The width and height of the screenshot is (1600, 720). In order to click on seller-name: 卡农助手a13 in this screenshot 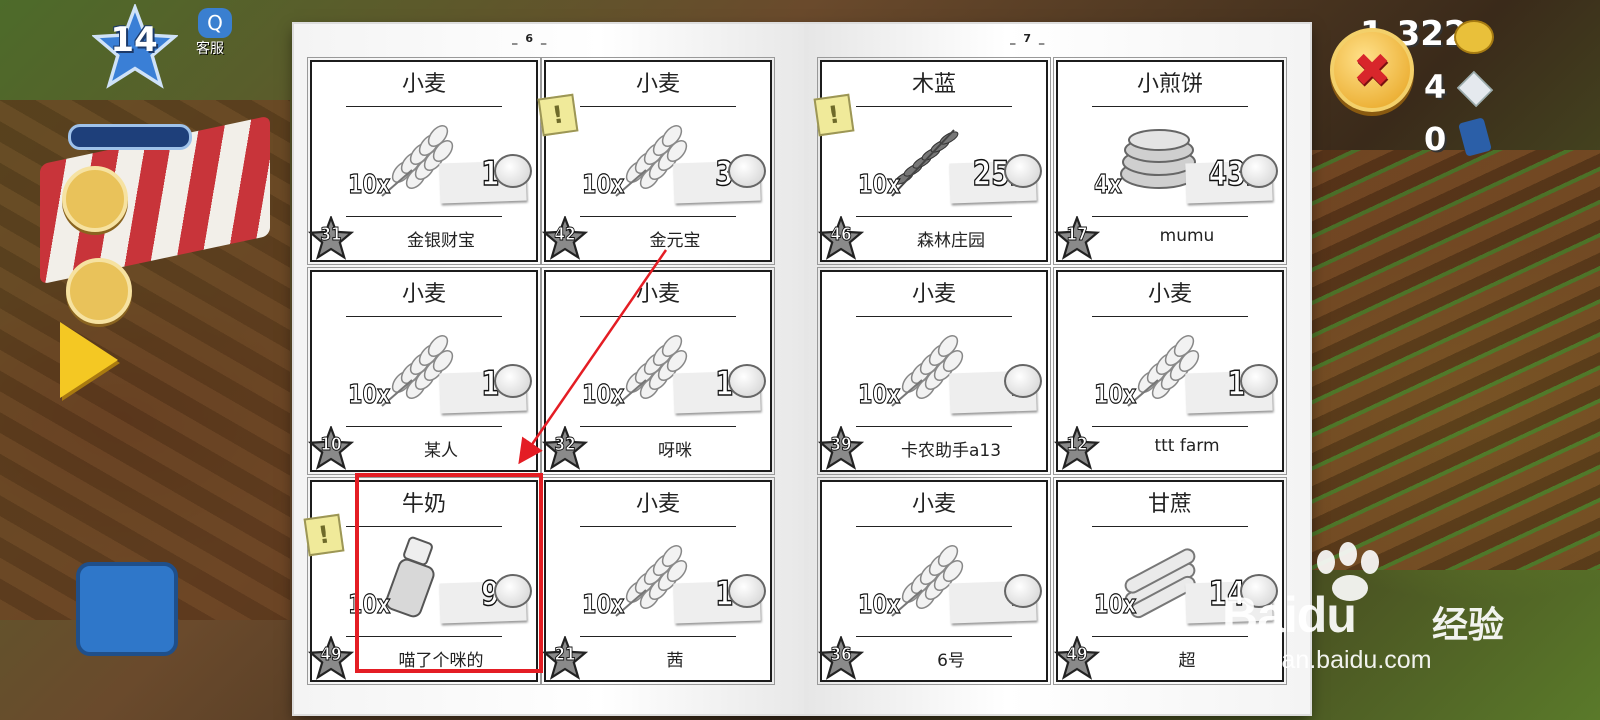, I will do `click(951, 451)`.